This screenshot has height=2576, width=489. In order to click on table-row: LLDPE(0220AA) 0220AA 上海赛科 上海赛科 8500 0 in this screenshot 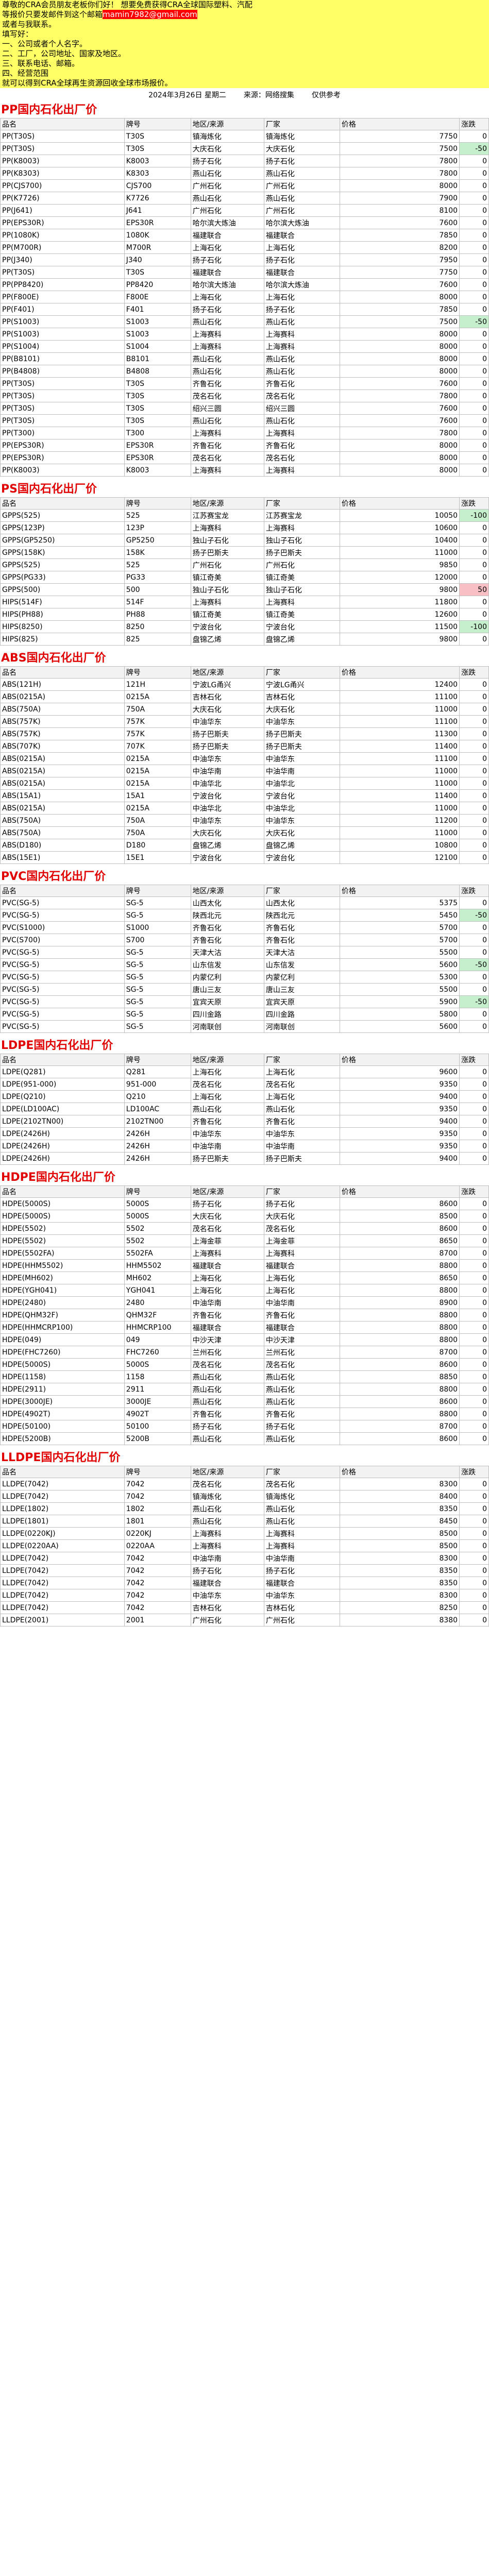, I will do `click(245, 1545)`.